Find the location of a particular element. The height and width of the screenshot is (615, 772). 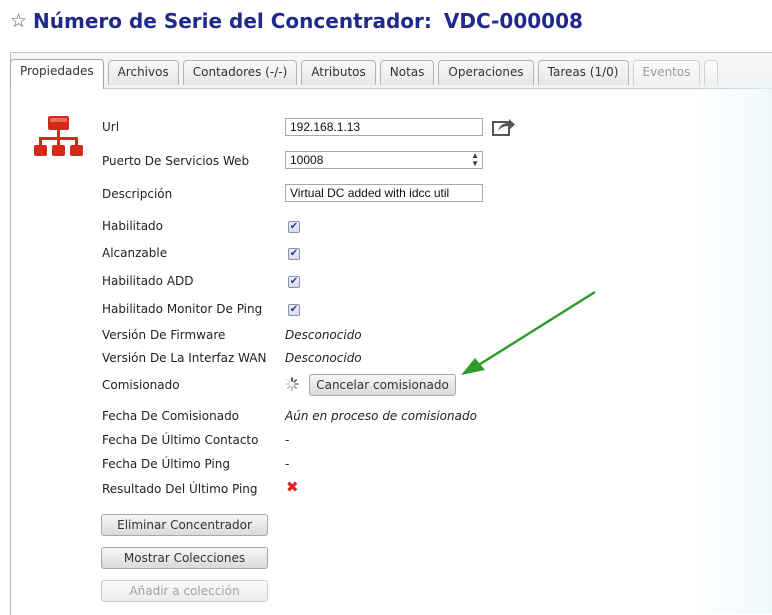

spin-arrows-icon: ▲ ▼ is located at coordinates (475, 160).